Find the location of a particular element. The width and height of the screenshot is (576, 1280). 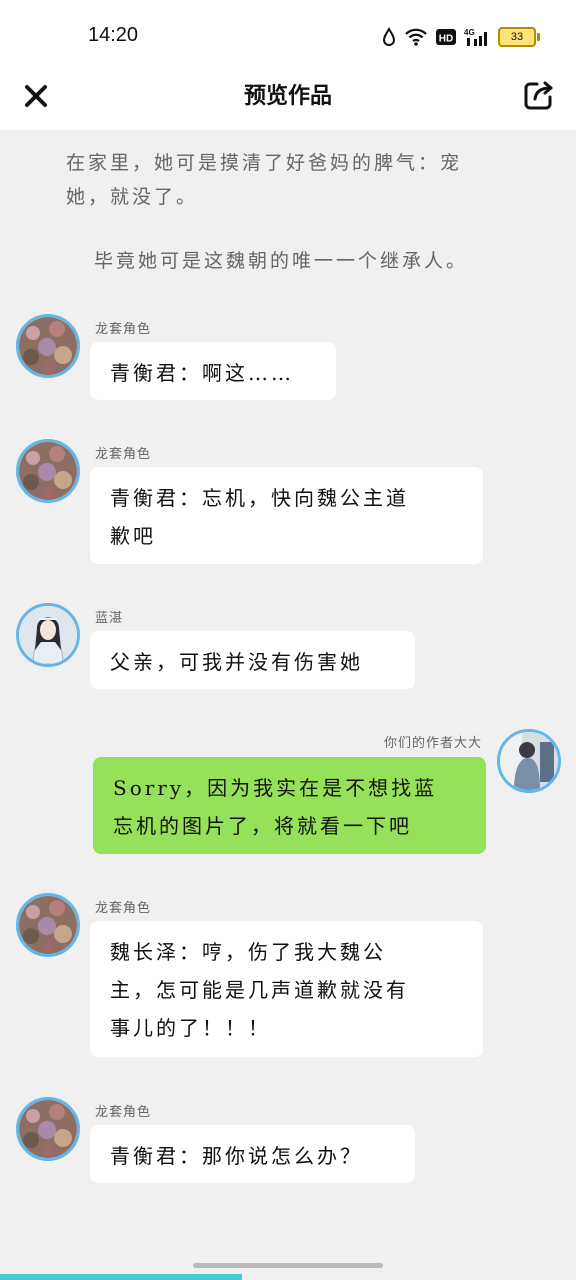

message-text: 主，怎可能是几声道歉就没有 is located at coordinates (259, 990).